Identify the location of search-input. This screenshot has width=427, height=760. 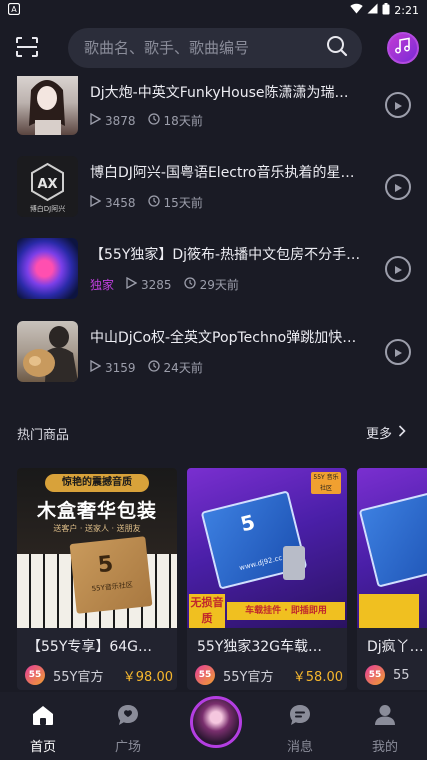
(205, 48).